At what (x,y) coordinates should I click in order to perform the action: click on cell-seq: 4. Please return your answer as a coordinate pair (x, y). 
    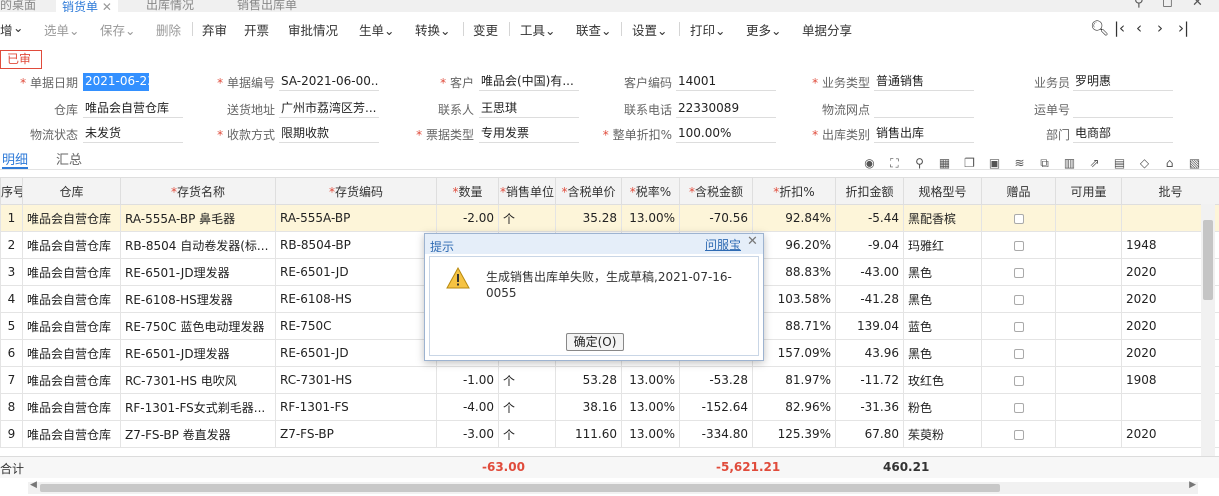
    Looking at the image, I should click on (11, 299).